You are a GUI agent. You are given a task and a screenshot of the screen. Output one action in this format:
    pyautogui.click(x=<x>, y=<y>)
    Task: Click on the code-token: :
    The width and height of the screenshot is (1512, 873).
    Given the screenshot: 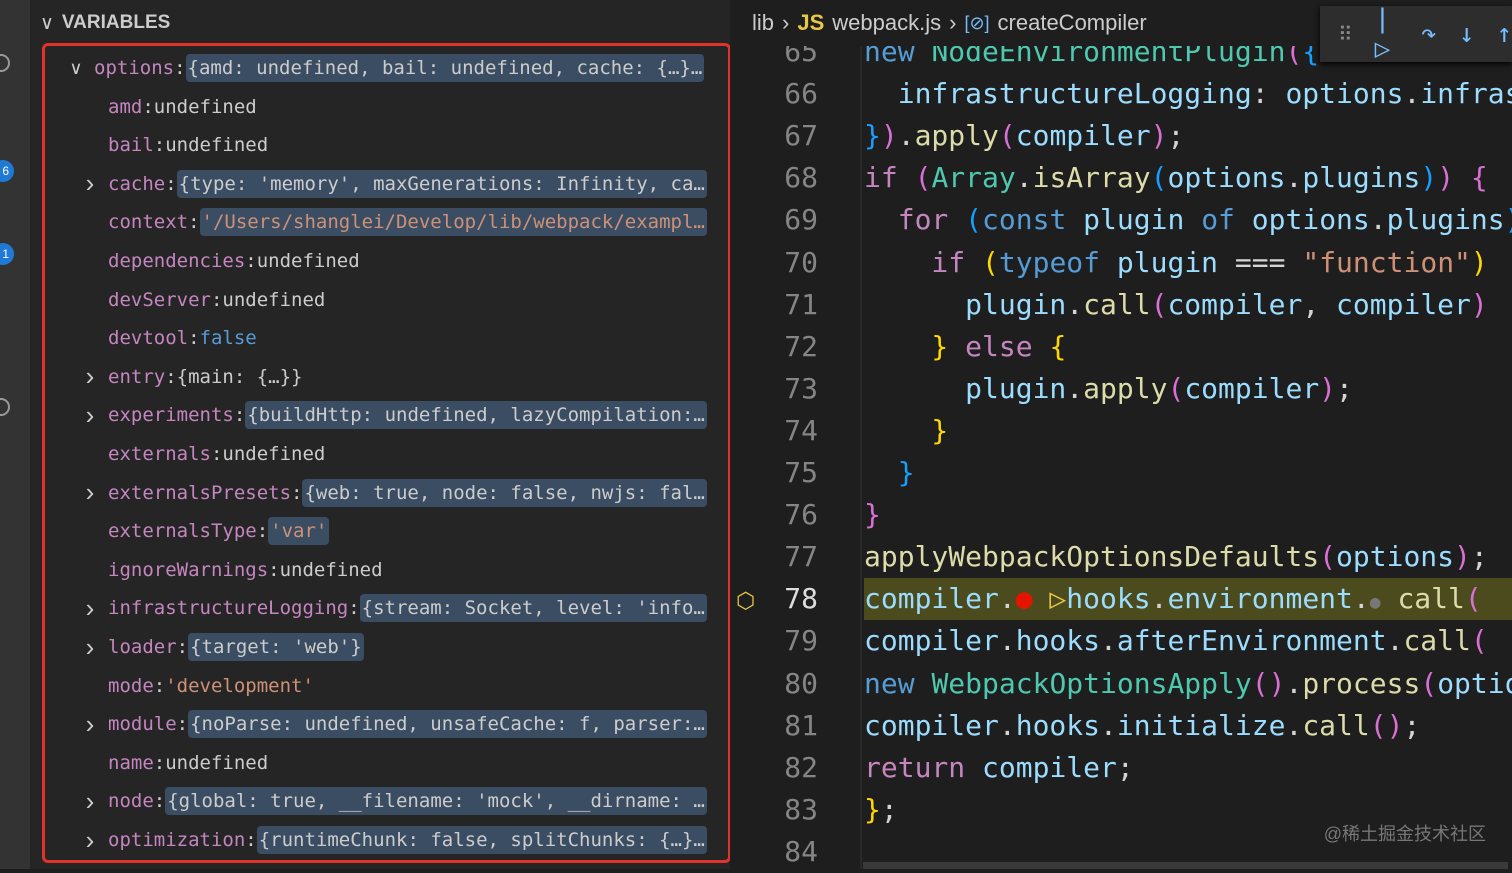 What is the action you would take?
    pyautogui.click(x=1268, y=94)
    